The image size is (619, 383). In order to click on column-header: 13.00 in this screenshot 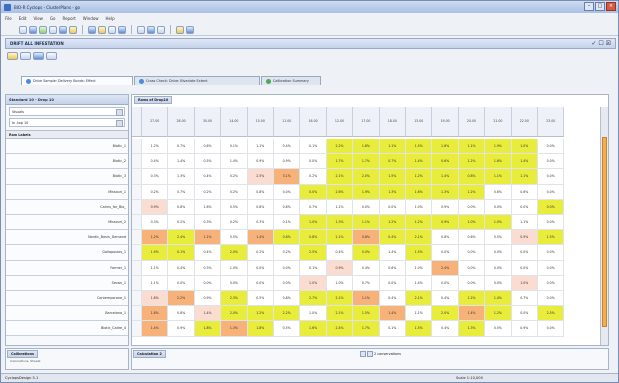, I will do `click(419, 122)`.